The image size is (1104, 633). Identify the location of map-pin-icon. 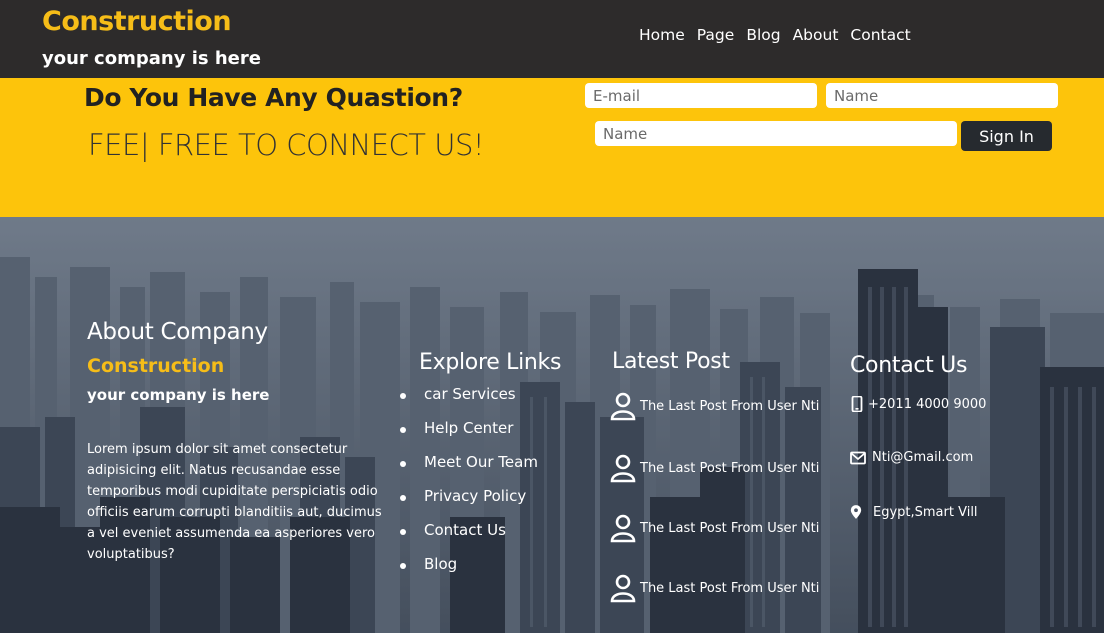
(856, 512).